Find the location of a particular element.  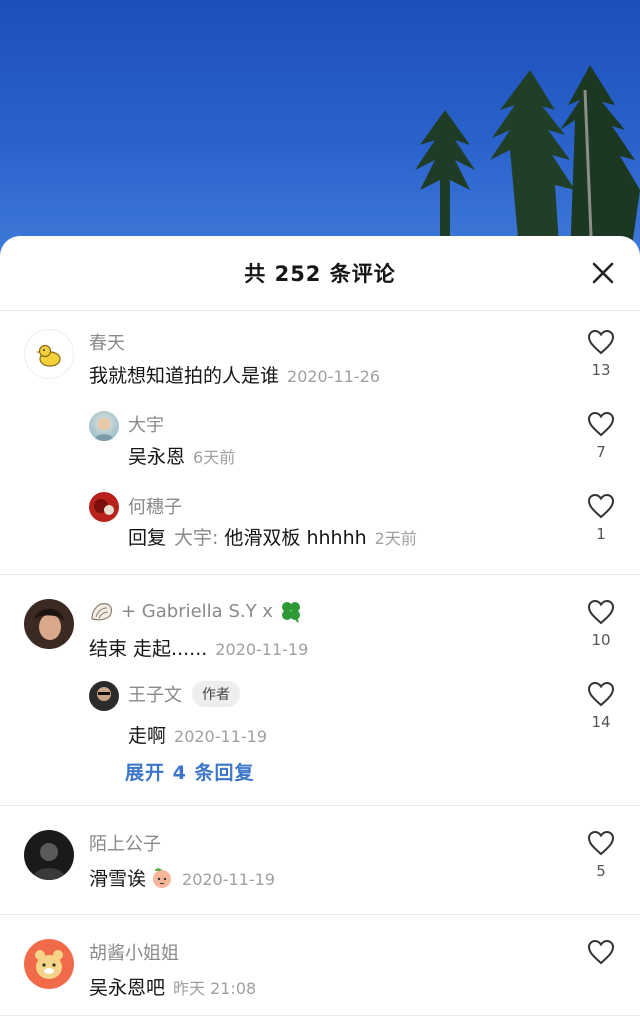

comment-text: 滑雪诶 2020-11-19 is located at coordinates (182, 877).